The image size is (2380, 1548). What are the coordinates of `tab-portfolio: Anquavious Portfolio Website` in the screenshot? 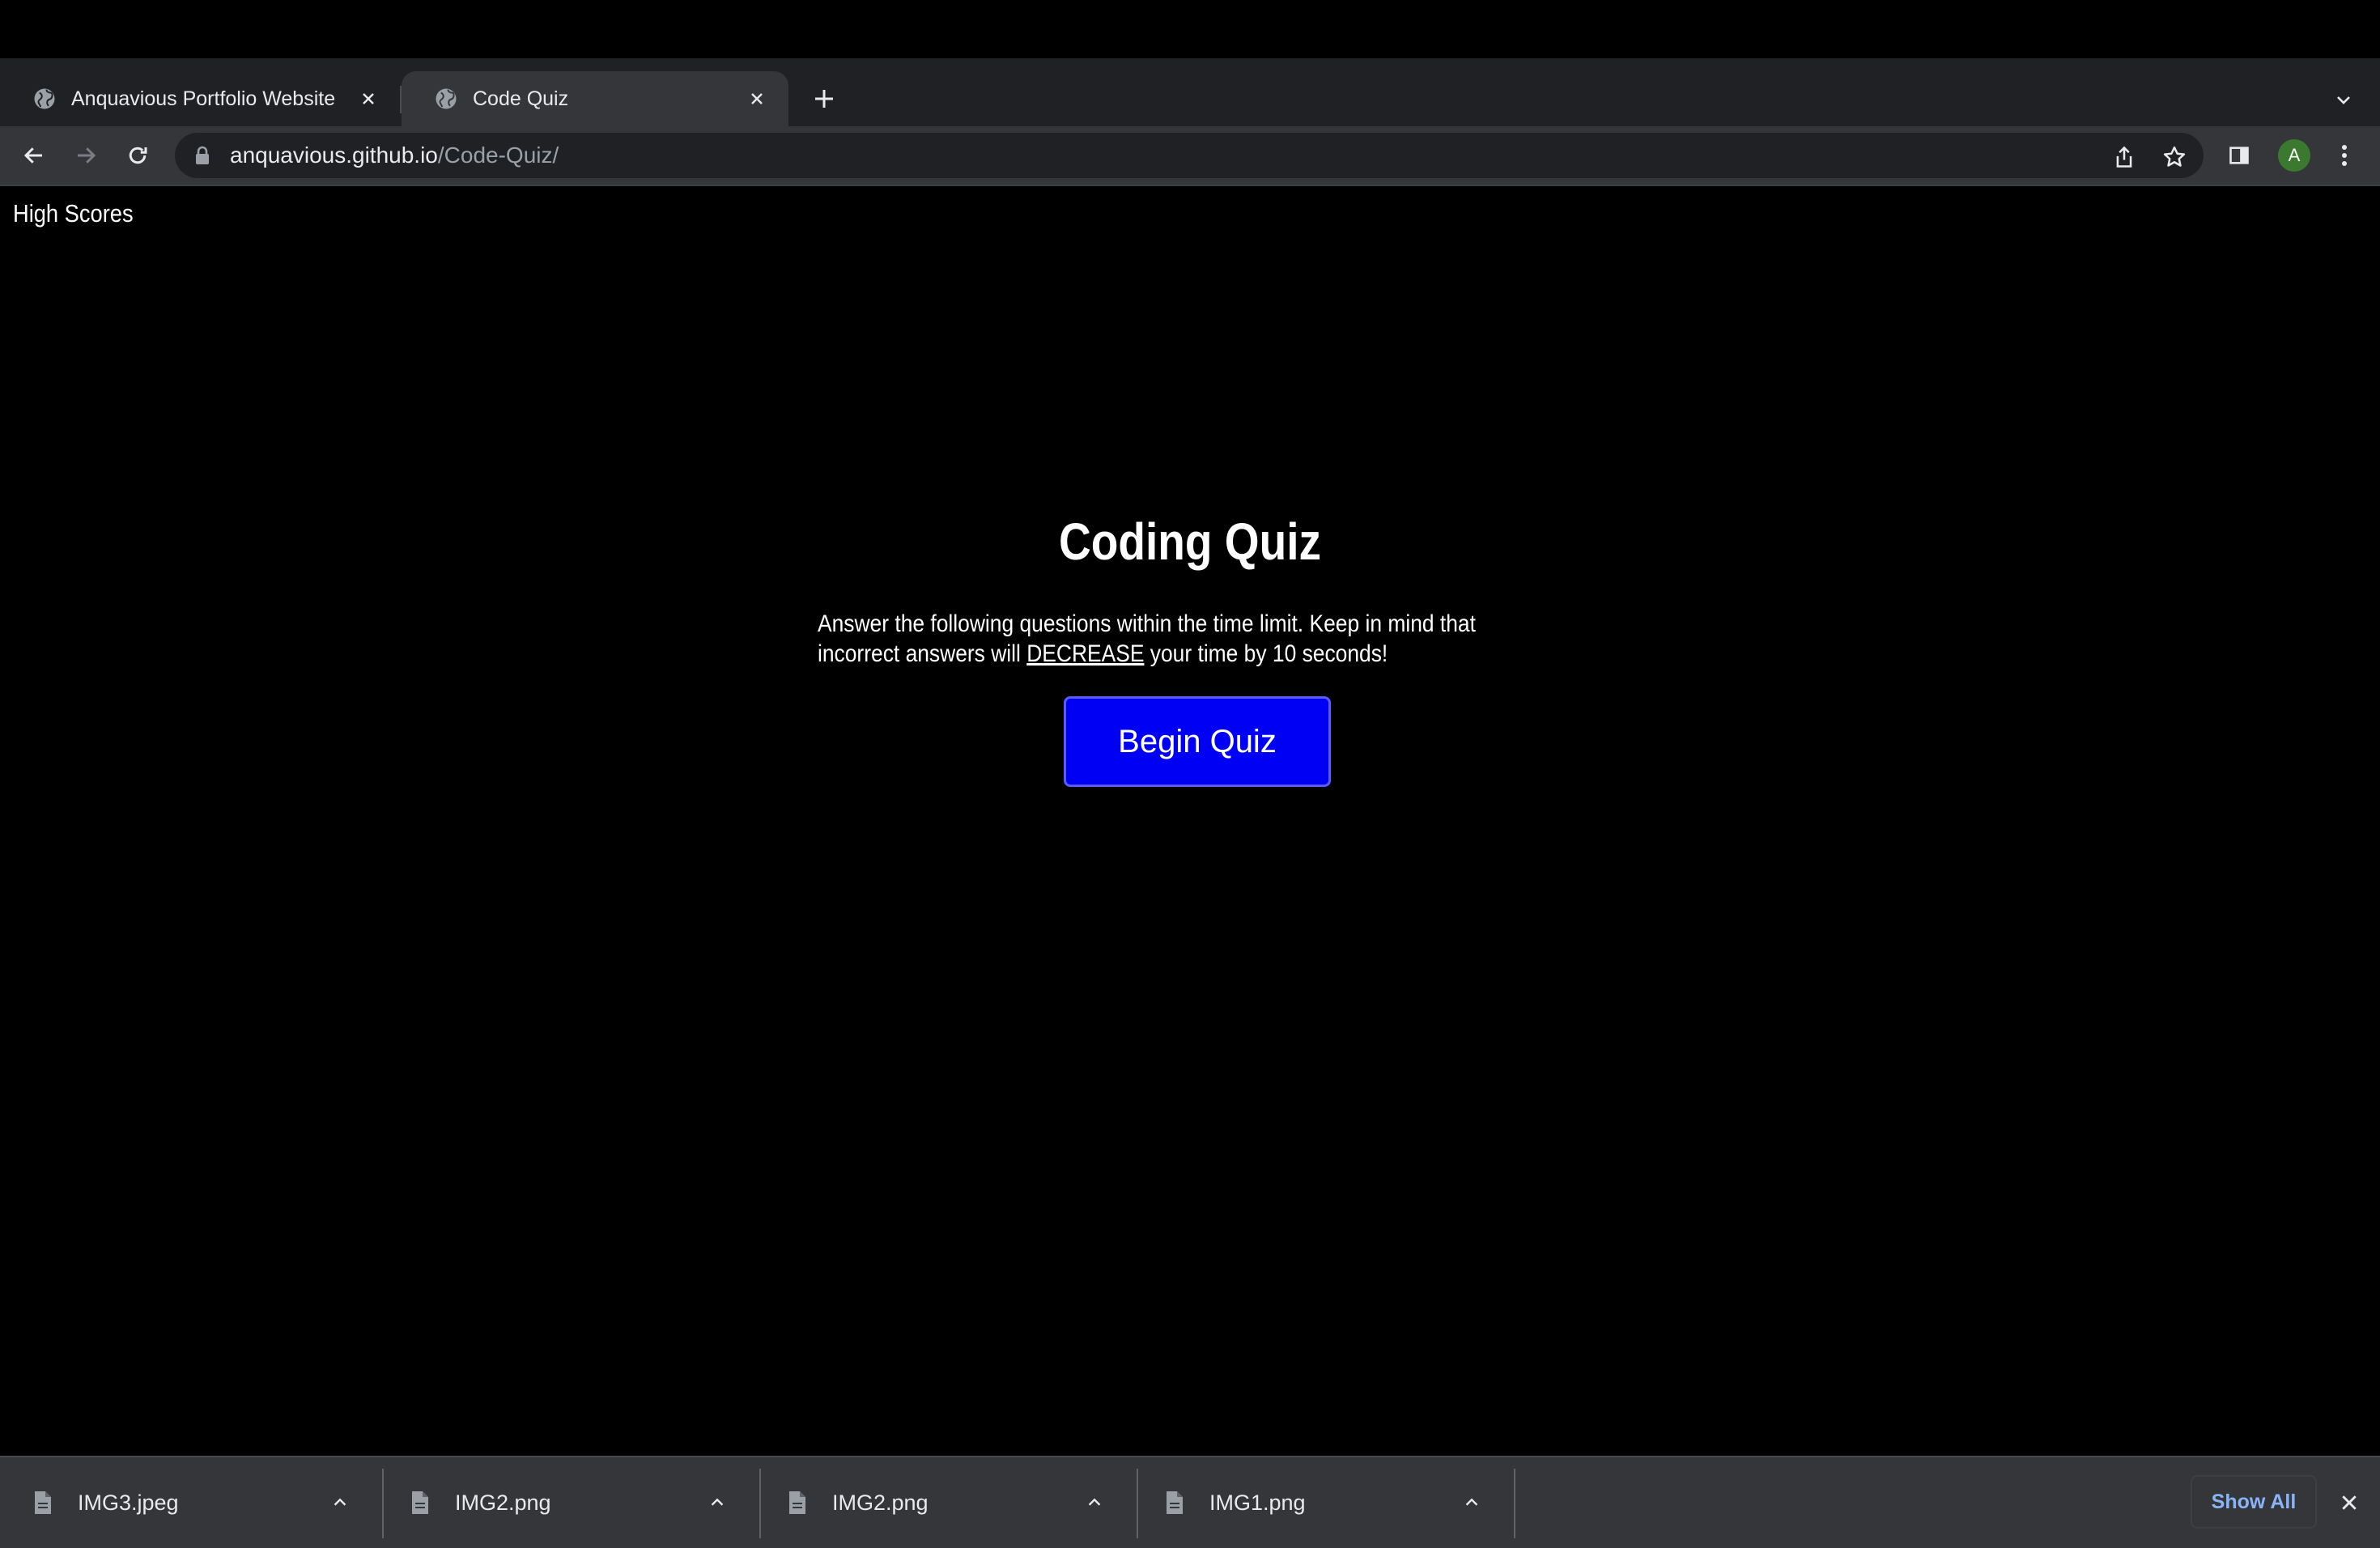 It's located at (200, 99).